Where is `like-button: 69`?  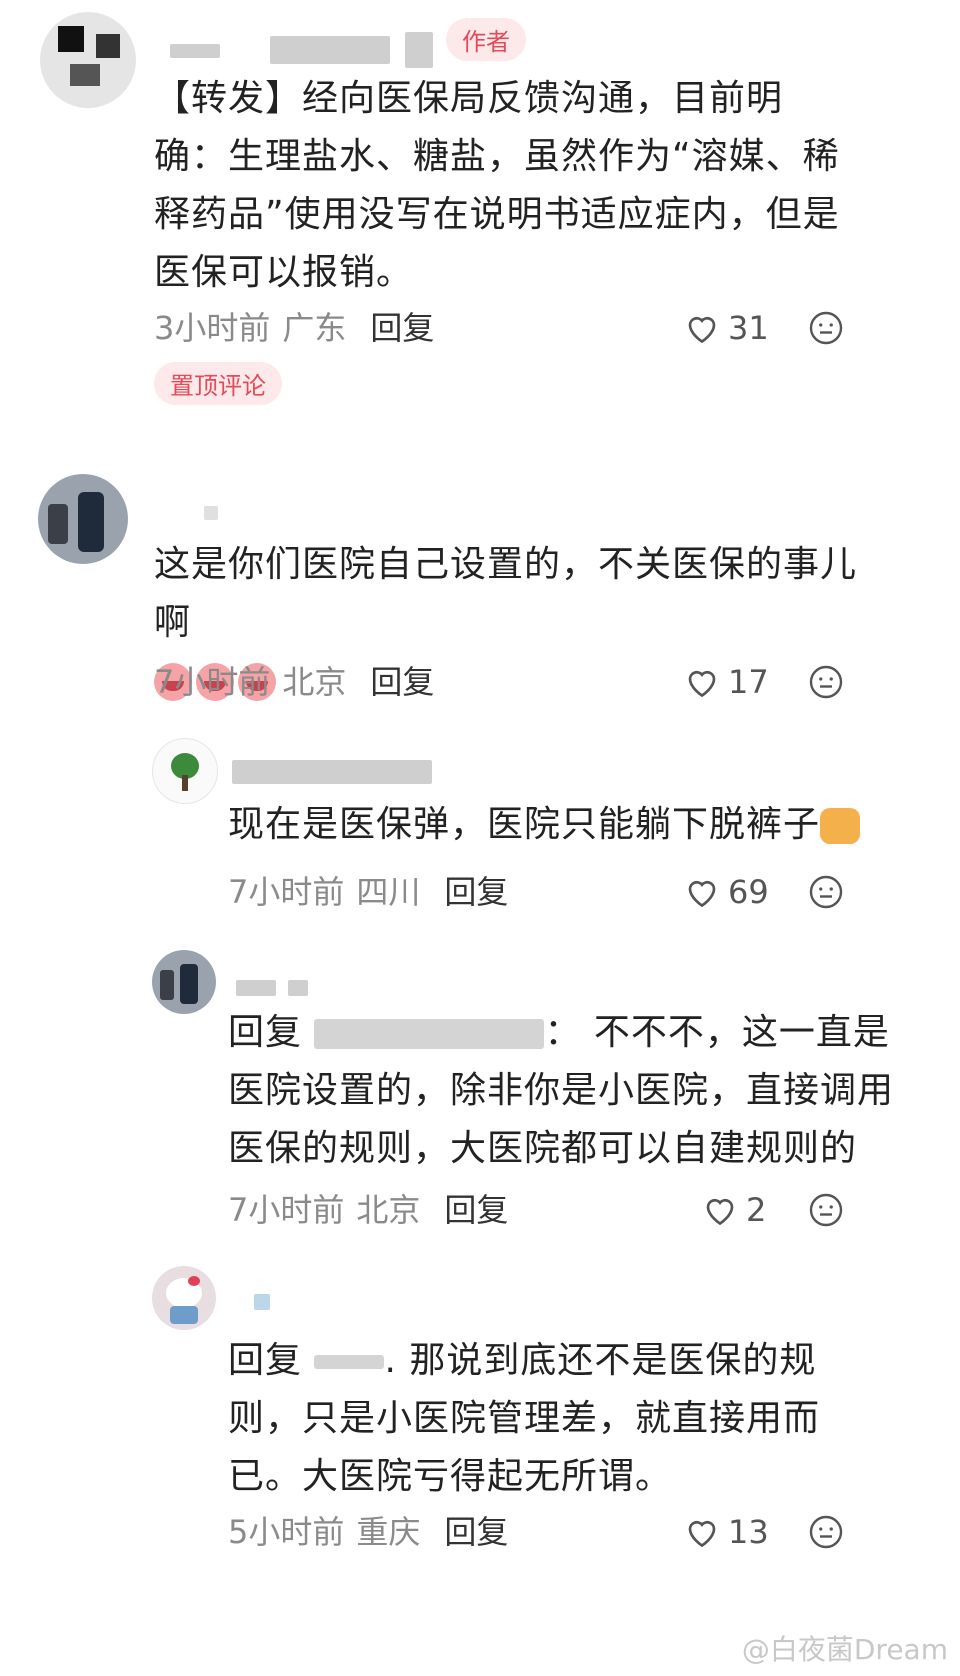
like-button: 69 is located at coordinates (726, 892).